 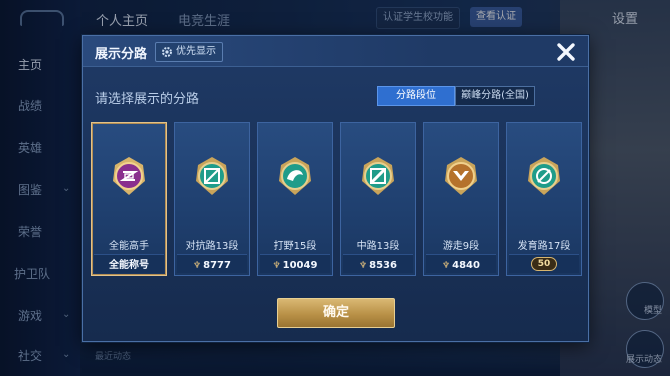 I want to click on clash-lane-icon, so click(x=212, y=176).